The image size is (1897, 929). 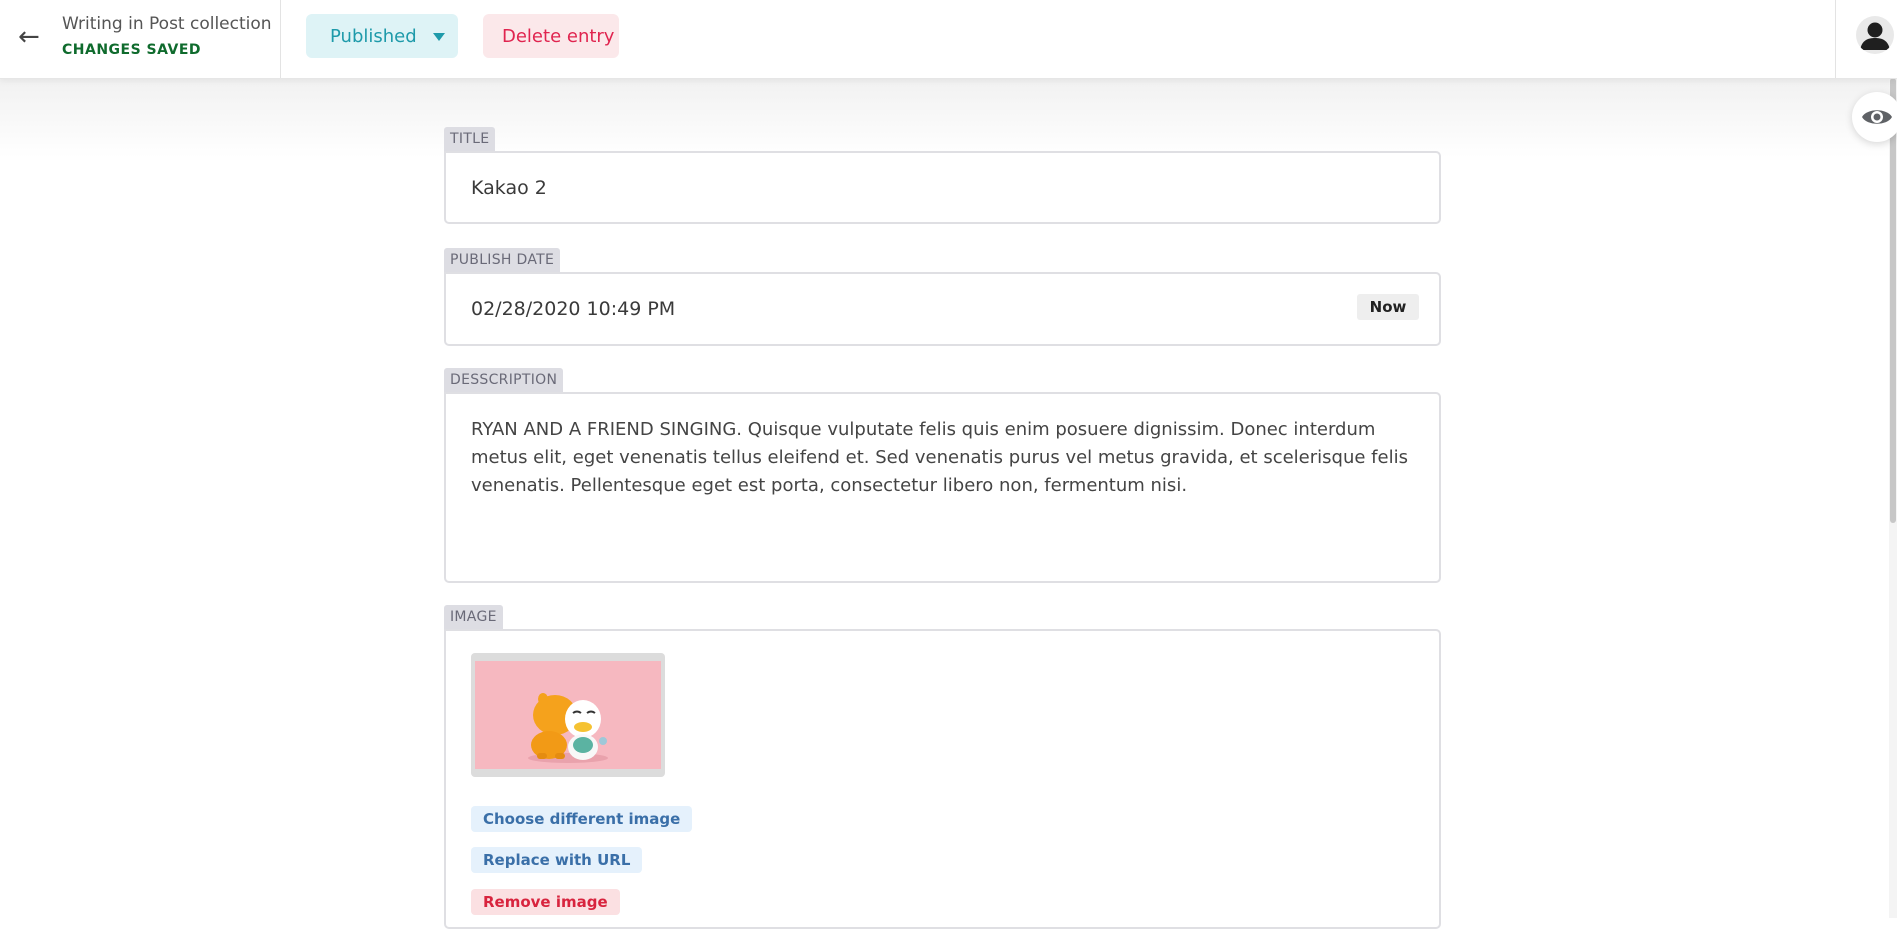 I want to click on replace-with-url-button: Replace with URL, so click(x=557, y=860).